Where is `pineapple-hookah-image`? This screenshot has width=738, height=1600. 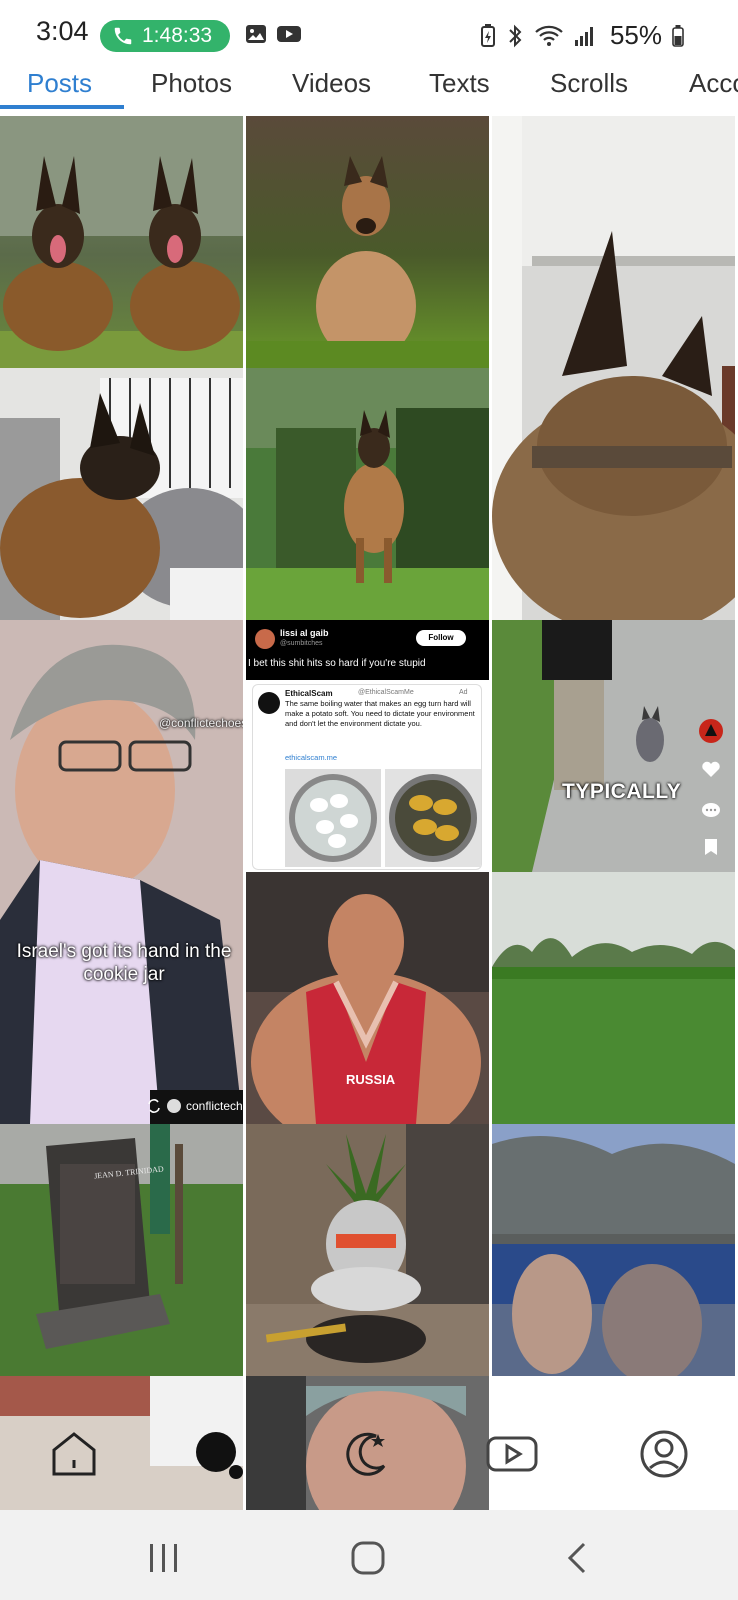
pineapple-hookah-image is located at coordinates (367, 1250).